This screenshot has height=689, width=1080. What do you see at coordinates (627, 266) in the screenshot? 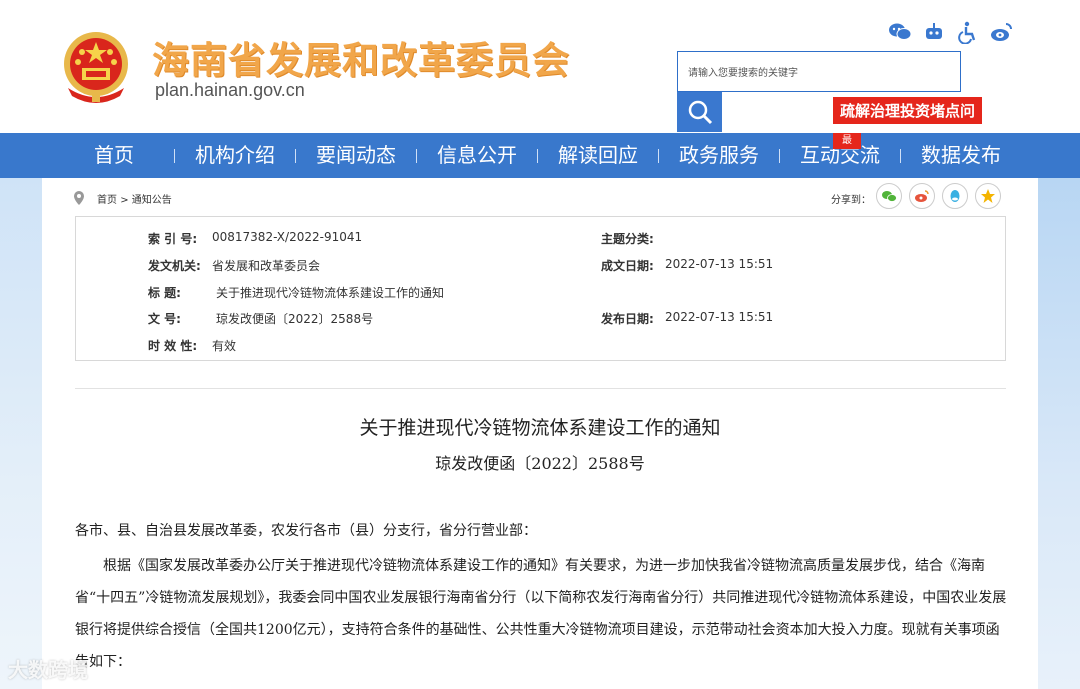
I see `meta-date-written-label: 成文日期:` at bounding box center [627, 266].